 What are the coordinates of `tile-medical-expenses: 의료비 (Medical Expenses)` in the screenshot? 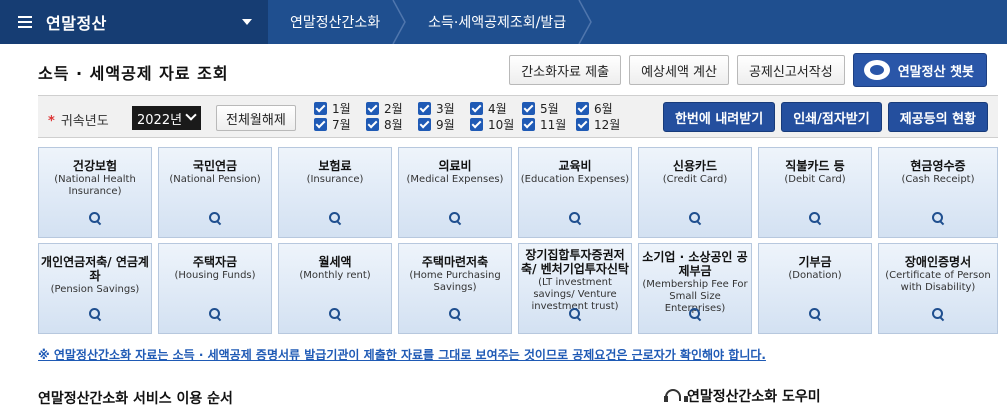 It's located at (455, 192).